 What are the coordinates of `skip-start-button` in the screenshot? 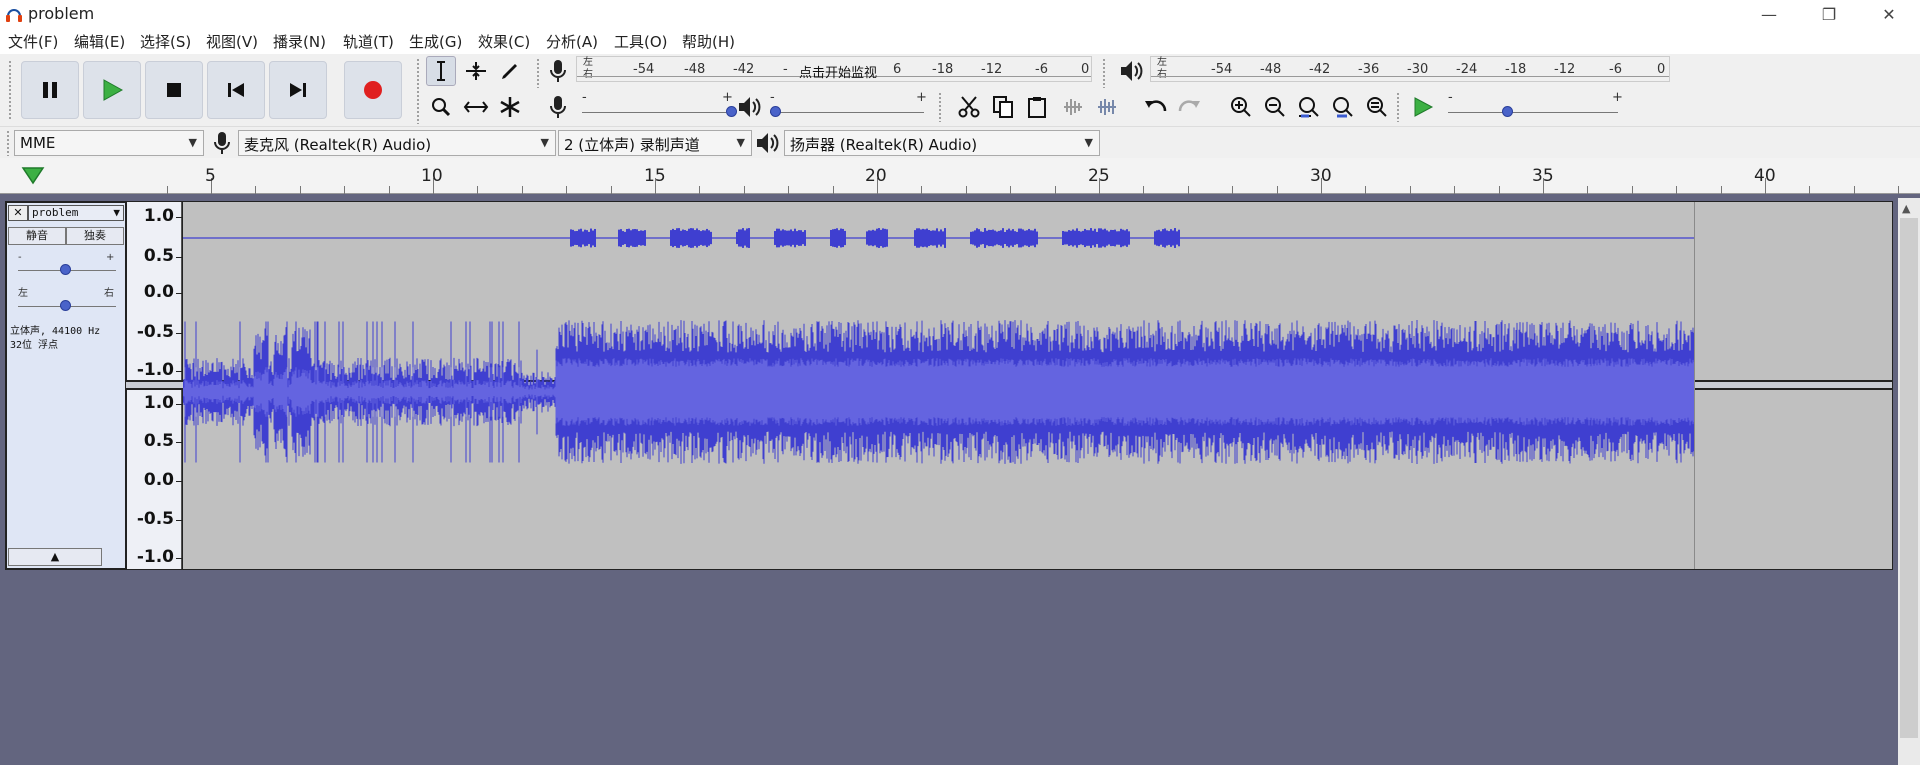 It's located at (236, 90).